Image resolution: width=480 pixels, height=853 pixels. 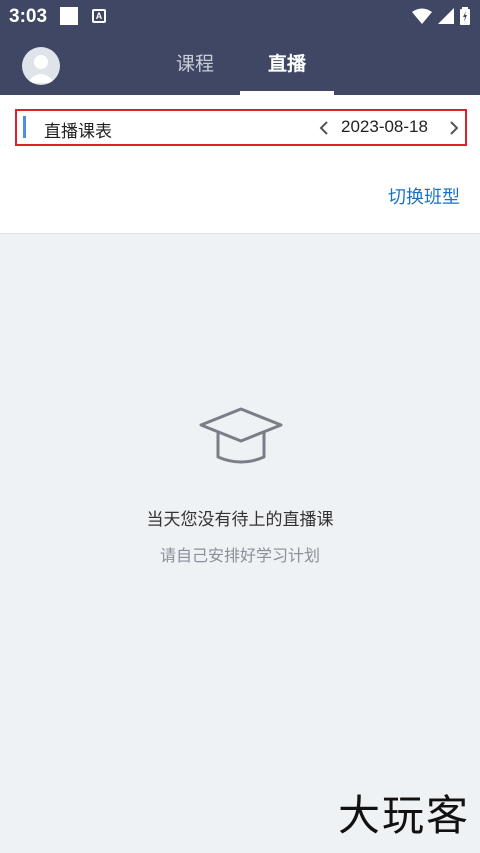 I want to click on schedule-title: 直播课表, so click(x=78, y=132).